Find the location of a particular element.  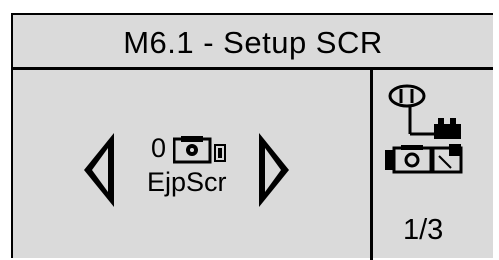

next-button is located at coordinates (274, 172).